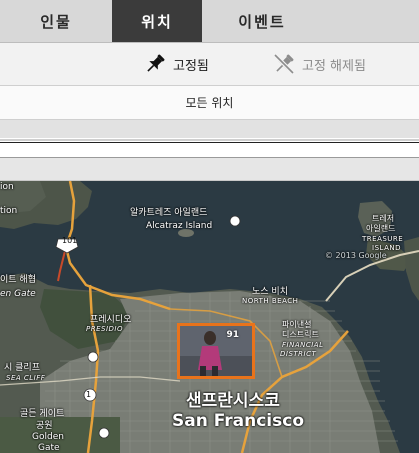  What do you see at coordinates (70, 240) in the screenshot?
I see `hwy-101-shield-label: 101` at bounding box center [70, 240].